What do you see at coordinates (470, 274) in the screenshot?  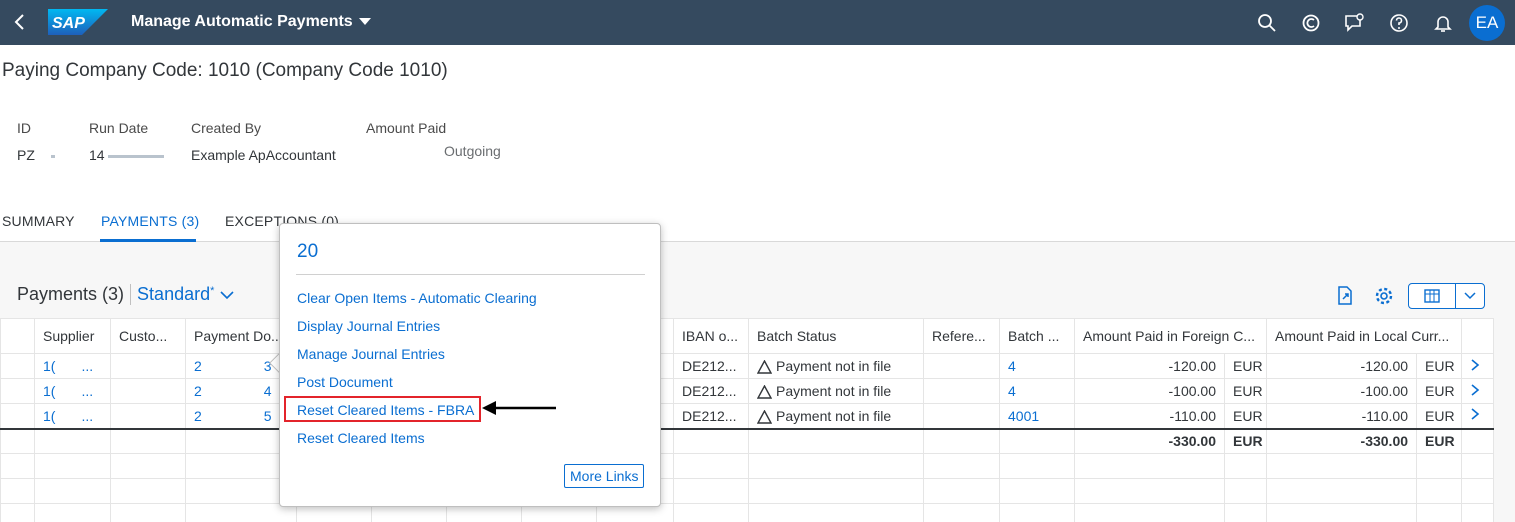 I see `popover-divider` at bounding box center [470, 274].